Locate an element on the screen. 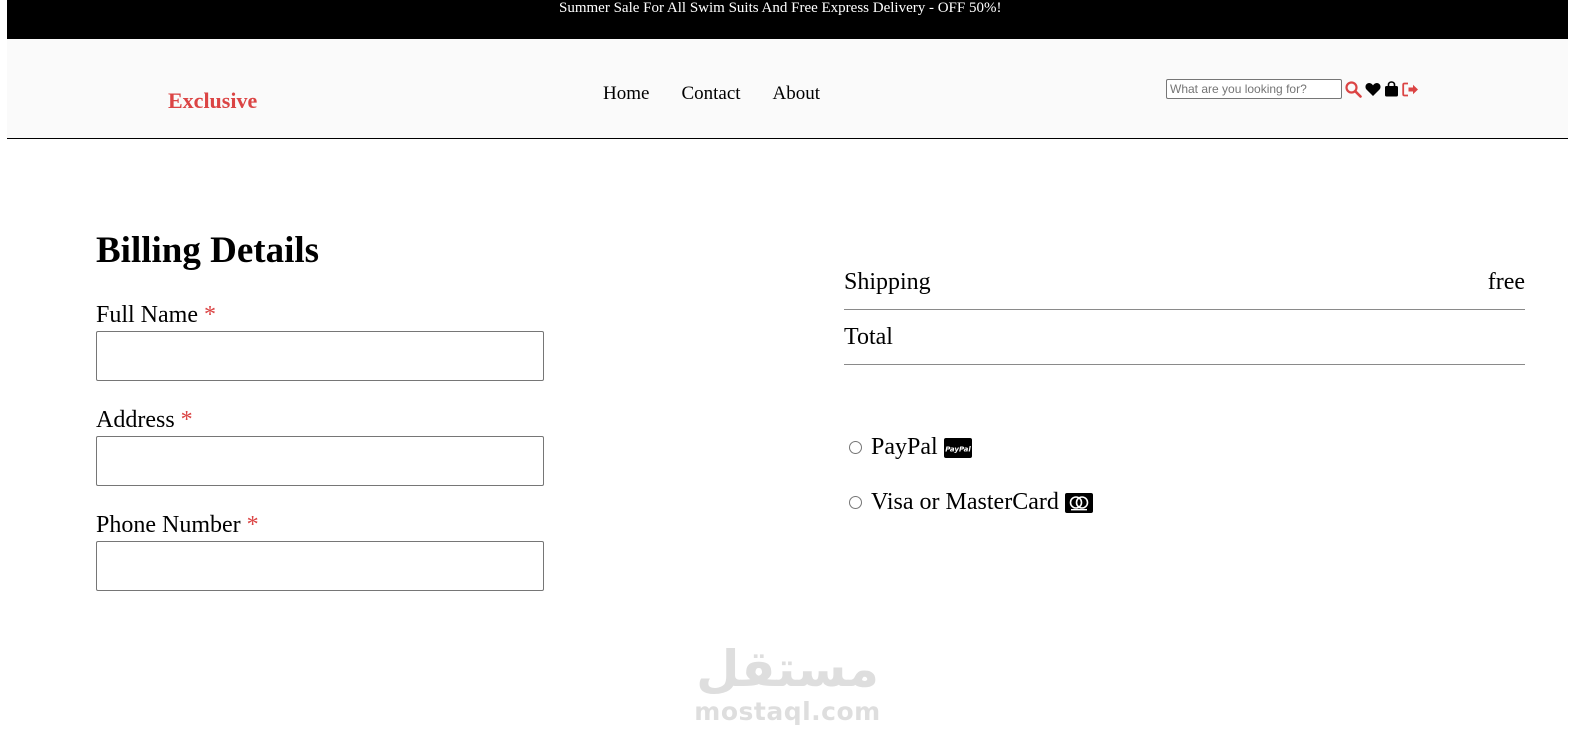 This screenshot has width=1579, height=750. heart-icon is located at coordinates (1373, 89).